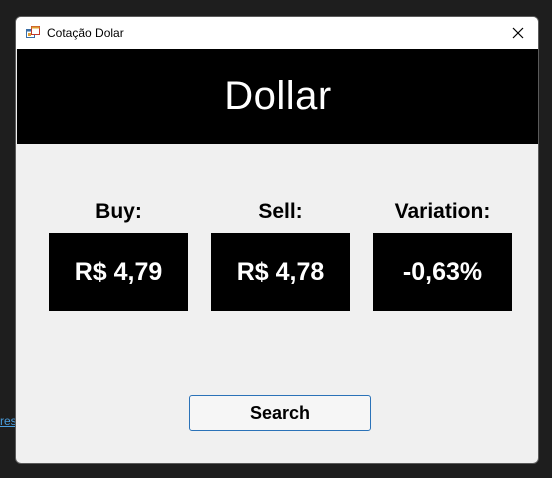  I want to click on search-button: Search, so click(280, 413).